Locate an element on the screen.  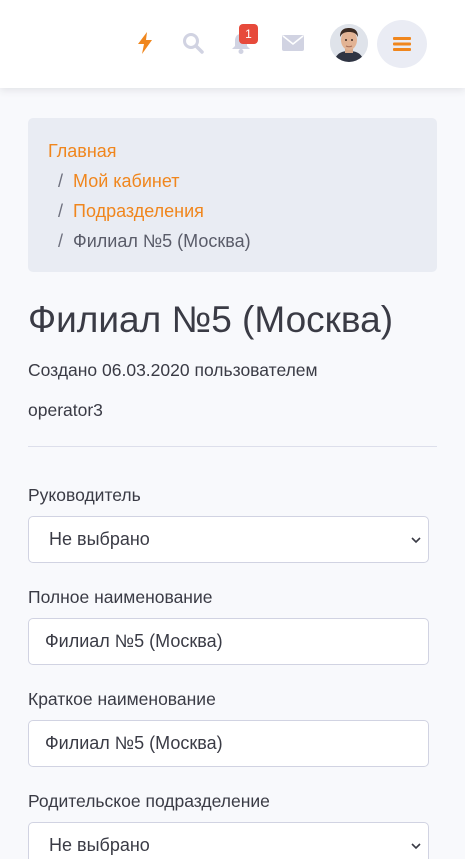
page-title: Филиал №5 (Москва) is located at coordinates (211, 319).